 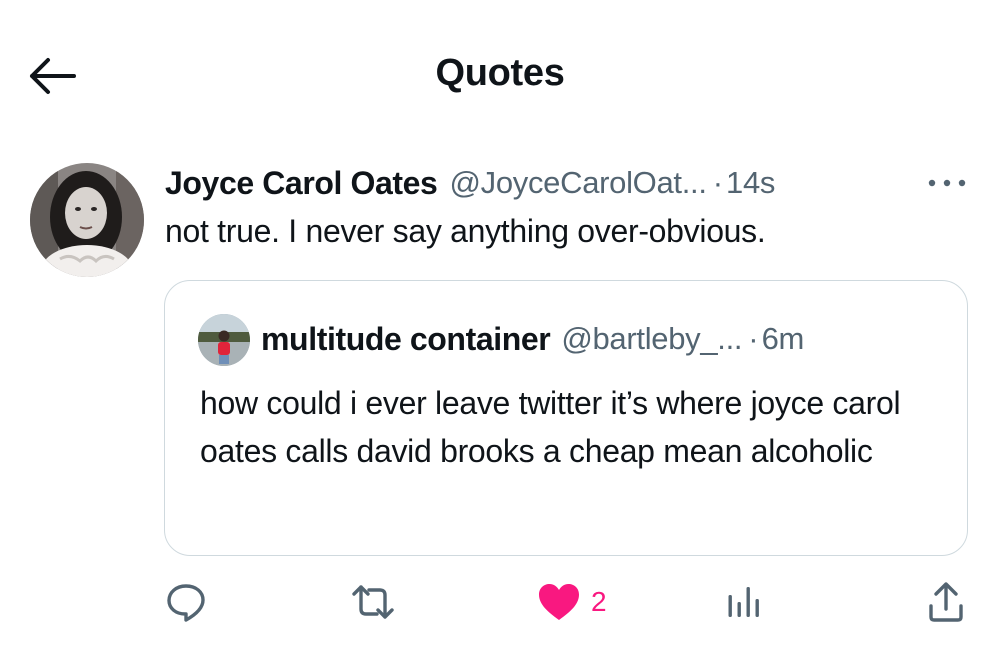 What do you see at coordinates (87, 220) in the screenshot?
I see `author-avatar` at bounding box center [87, 220].